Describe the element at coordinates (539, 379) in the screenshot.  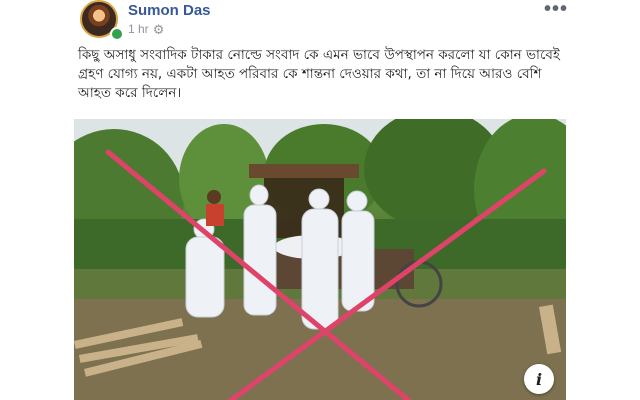
I see `info-icon: i` at that location.